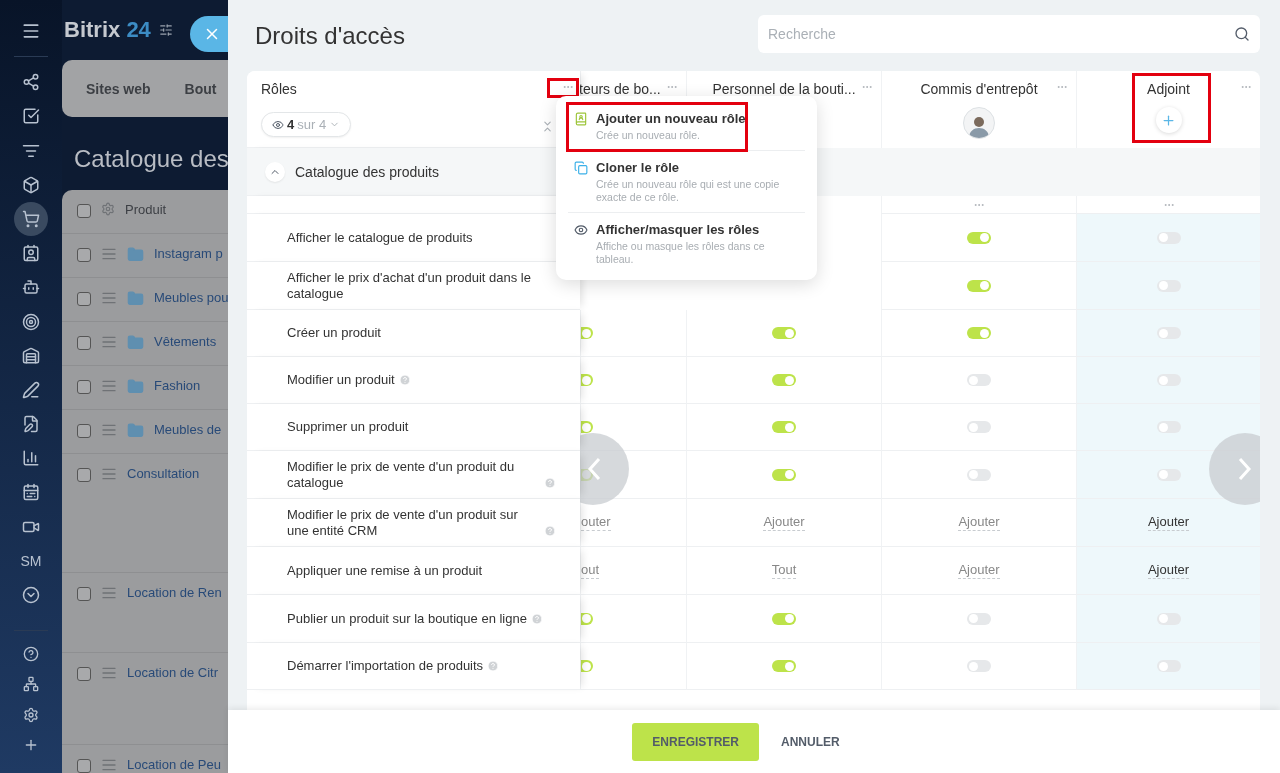 Image resolution: width=1280 pixels, height=773 pixels. I want to click on add-button, so click(1168, 120).